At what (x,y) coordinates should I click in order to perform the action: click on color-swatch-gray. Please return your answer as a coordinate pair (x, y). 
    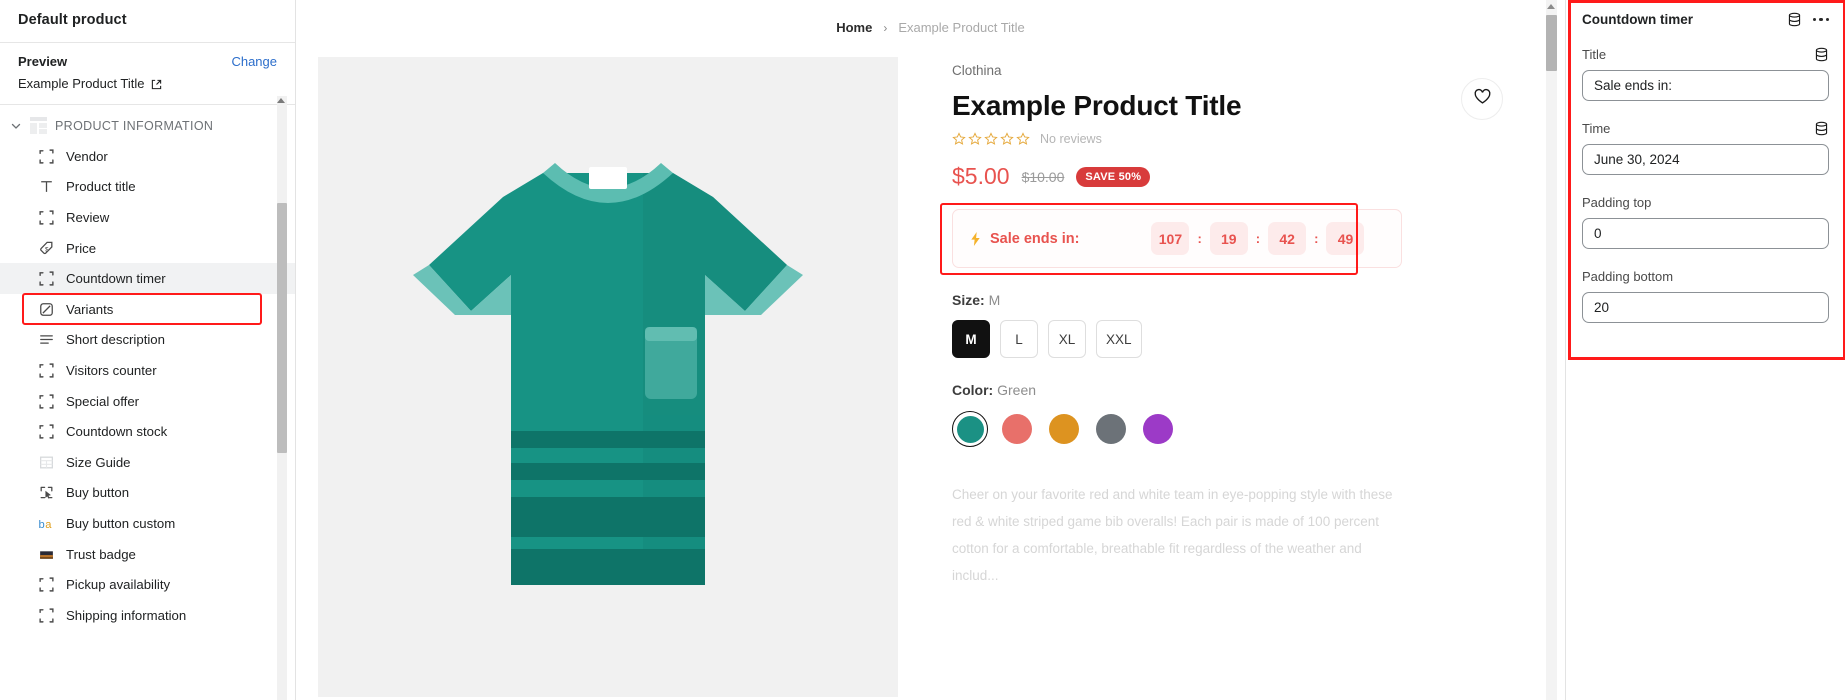
    Looking at the image, I should click on (1111, 429).